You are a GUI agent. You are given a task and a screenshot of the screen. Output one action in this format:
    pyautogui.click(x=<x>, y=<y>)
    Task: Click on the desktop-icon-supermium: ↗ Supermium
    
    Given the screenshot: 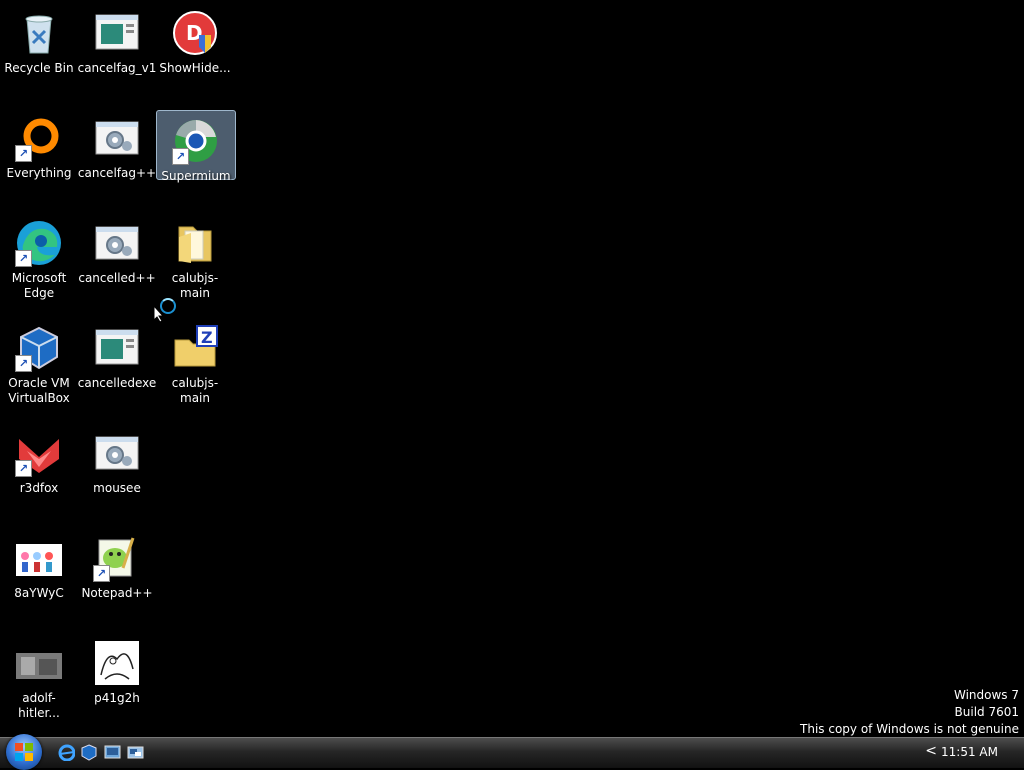 What is the action you would take?
    pyautogui.click(x=196, y=146)
    